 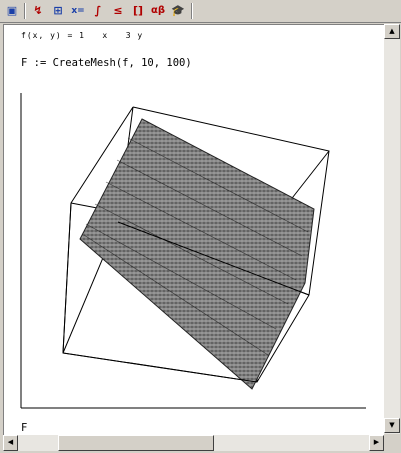 I want to click on symbolic-icon: 🎓, so click(x=178, y=11).